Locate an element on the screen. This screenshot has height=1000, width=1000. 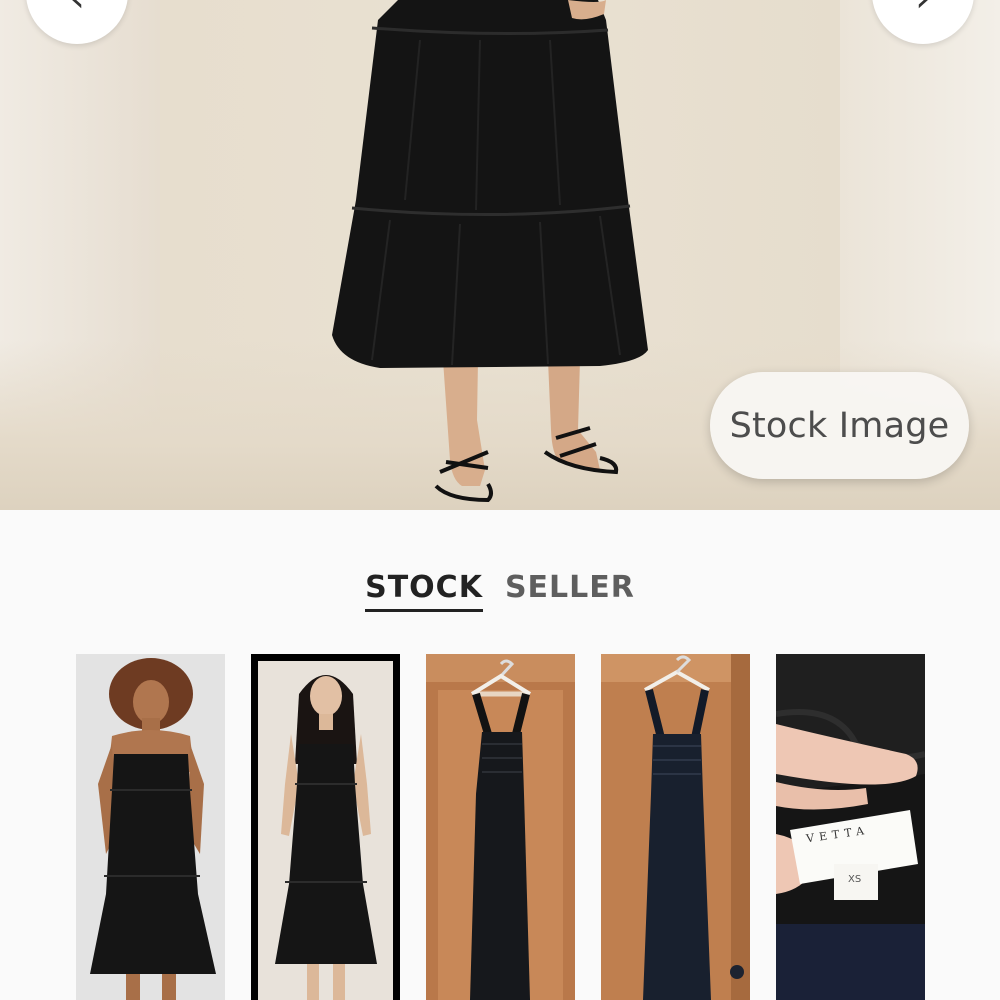
chevron-right-icon: › is located at coordinates (923, 9).